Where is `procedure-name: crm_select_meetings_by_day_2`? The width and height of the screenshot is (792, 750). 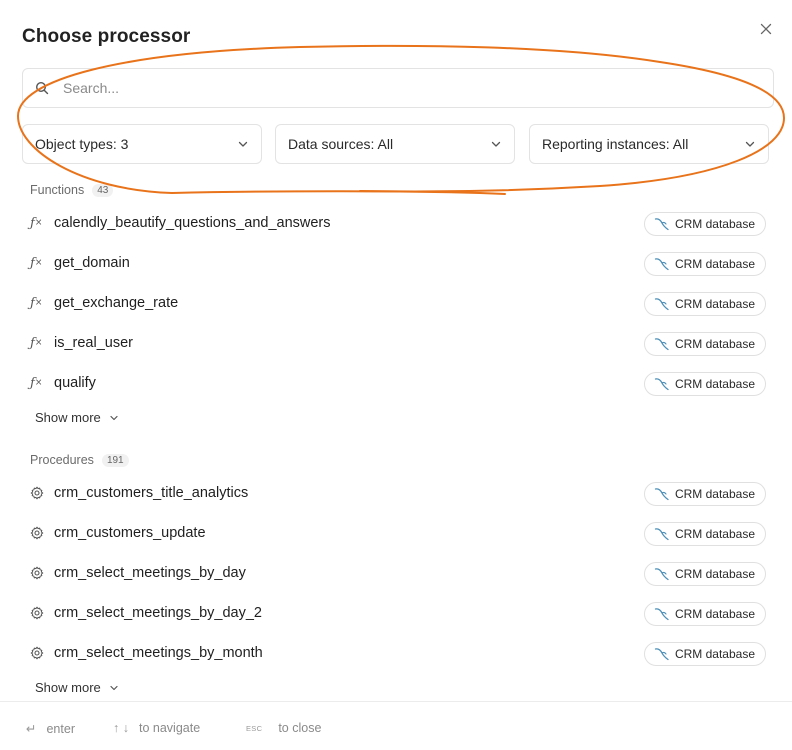 procedure-name: crm_select_meetings_by_day_2 is located at coordinates (158, 613).